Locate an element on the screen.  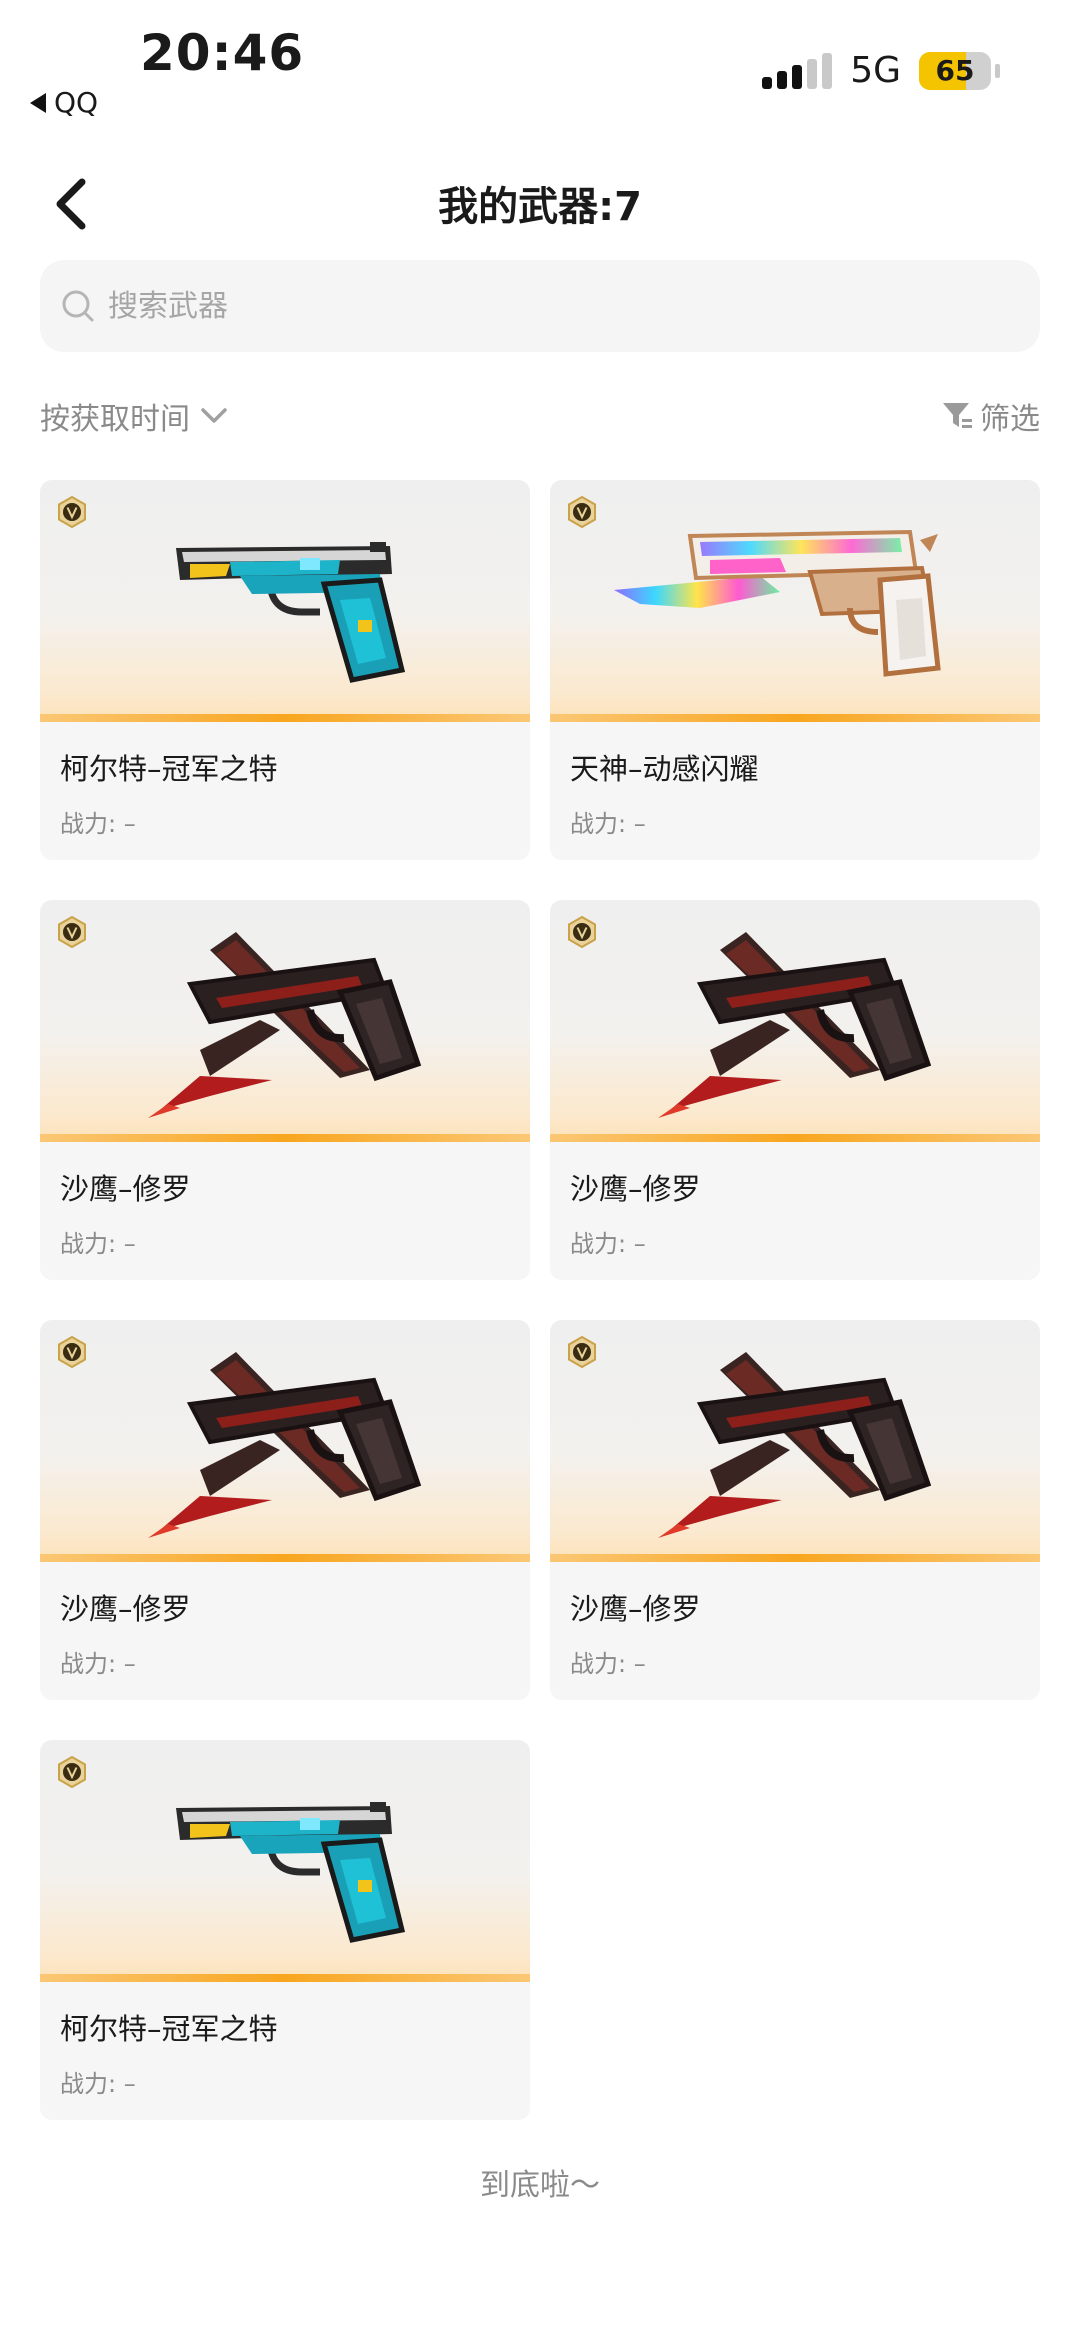
status-time: 20:46 is located at coordinates (222, 53).